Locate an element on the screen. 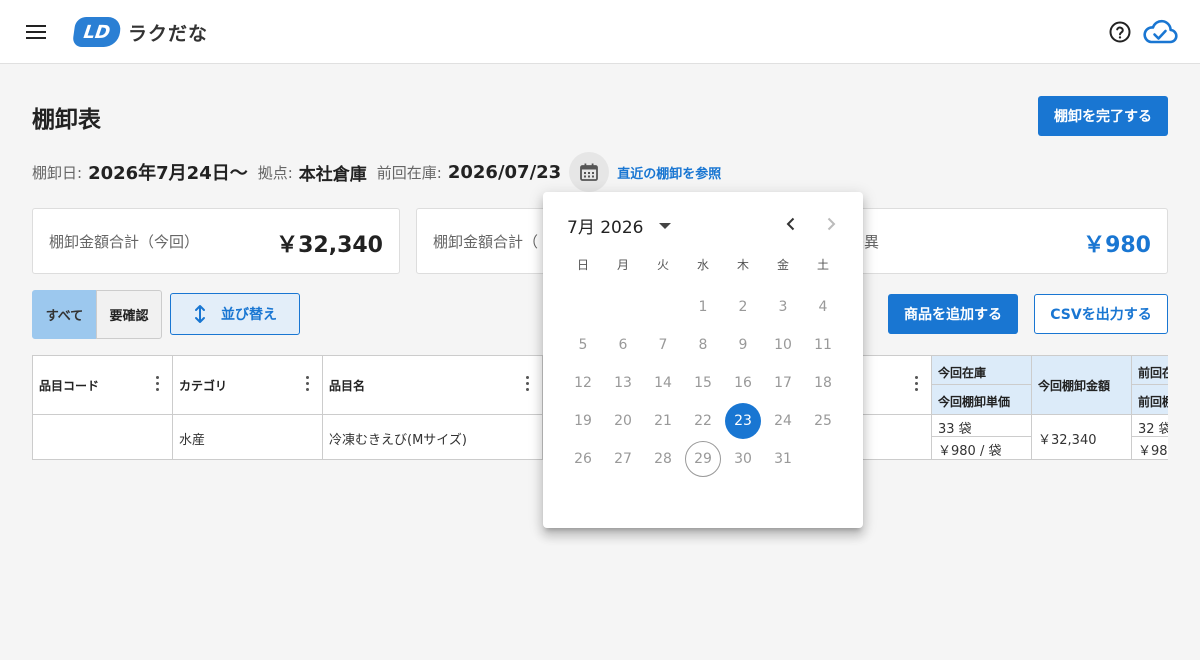 The height and width of the screenshot is (660, 1200). app-bar: LD ラクだな is located at coordinates (600, 32).